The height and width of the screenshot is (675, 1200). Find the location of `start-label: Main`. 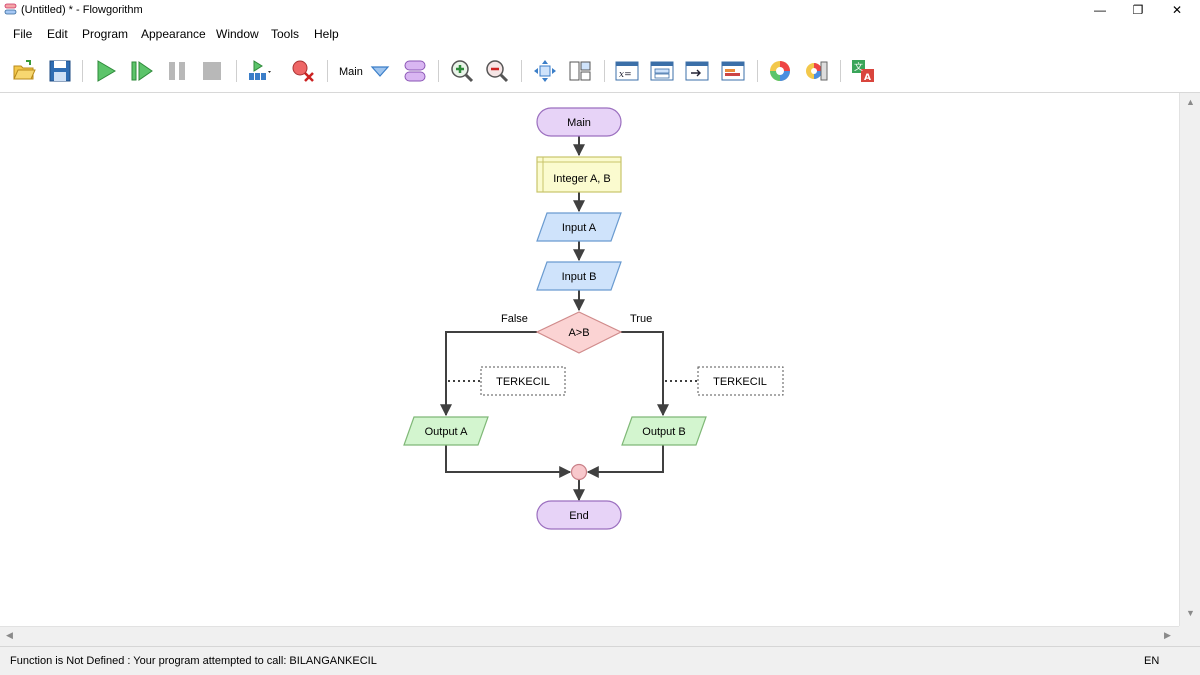

start-label: Main is located at coordinates (579, 123).